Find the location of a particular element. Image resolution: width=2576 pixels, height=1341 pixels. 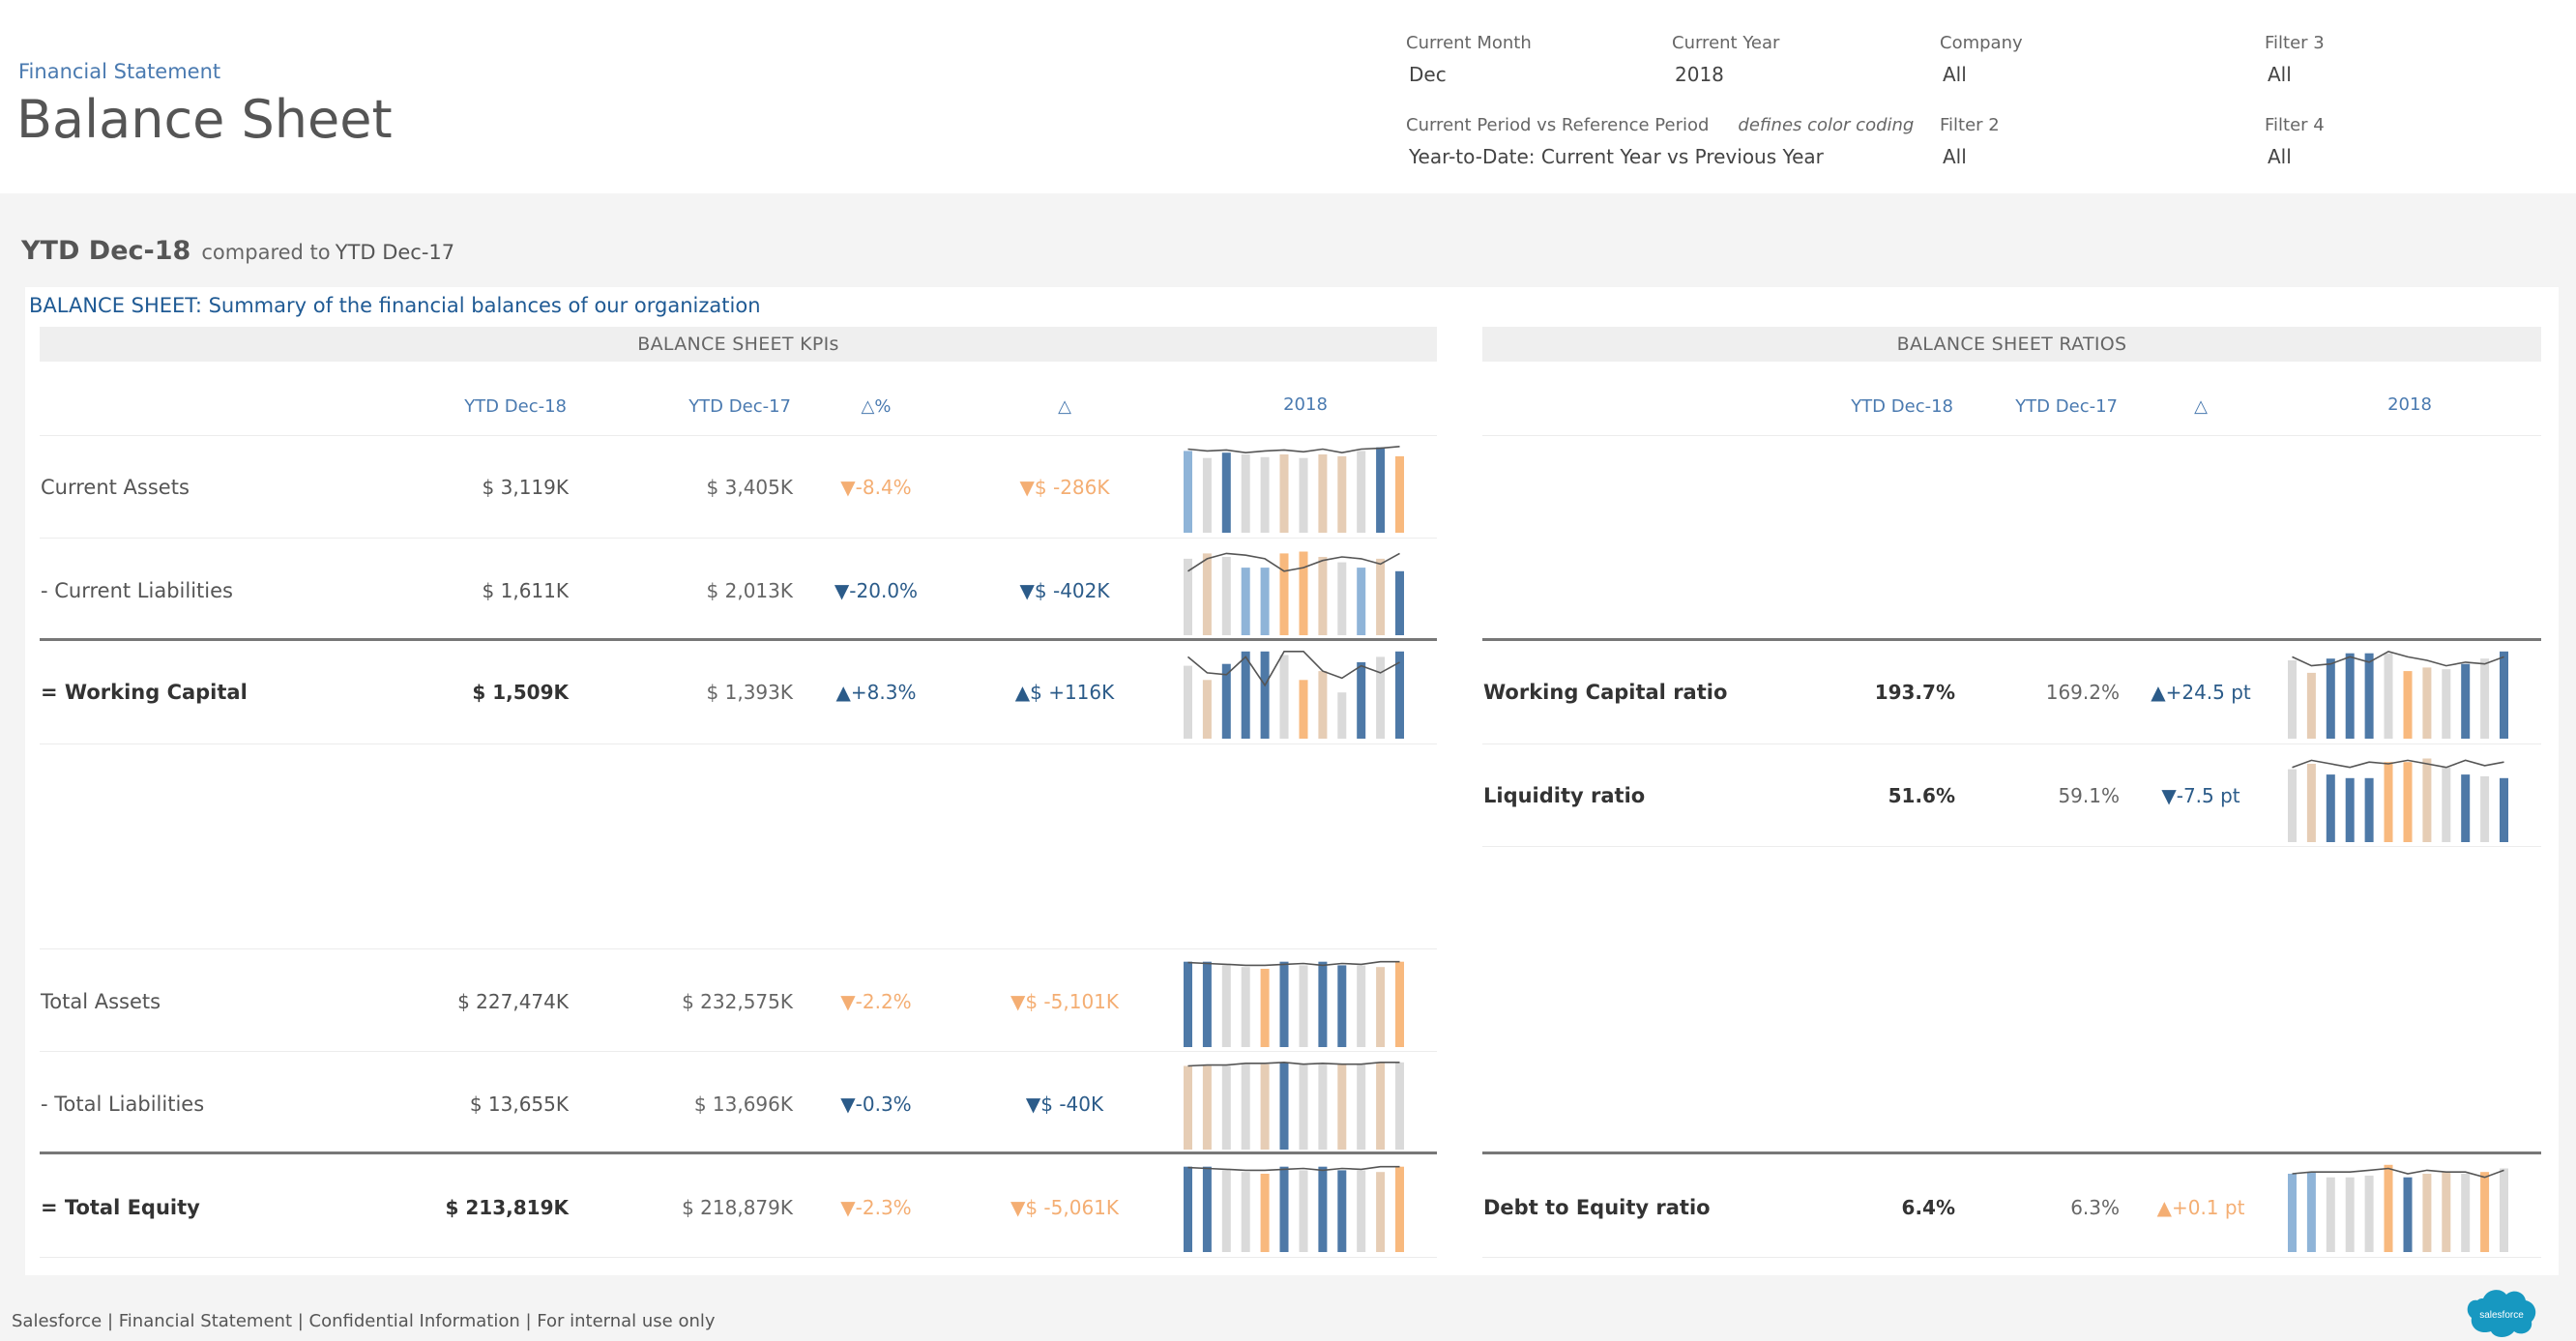

kpi-name-current-assets: Current Assets is located at coordinates (115, 487).